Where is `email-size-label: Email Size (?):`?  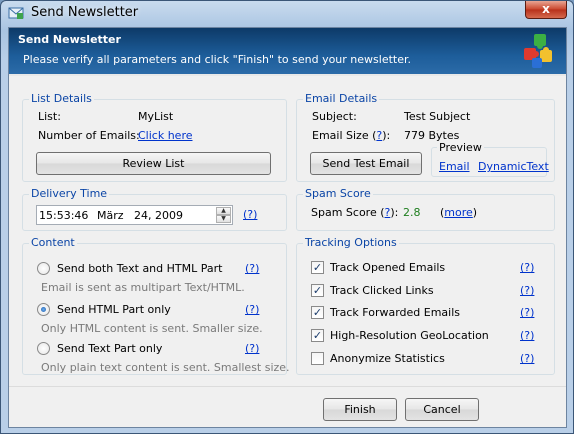
email-size-label: Email Size (?): is located at coordinates (351, 135).